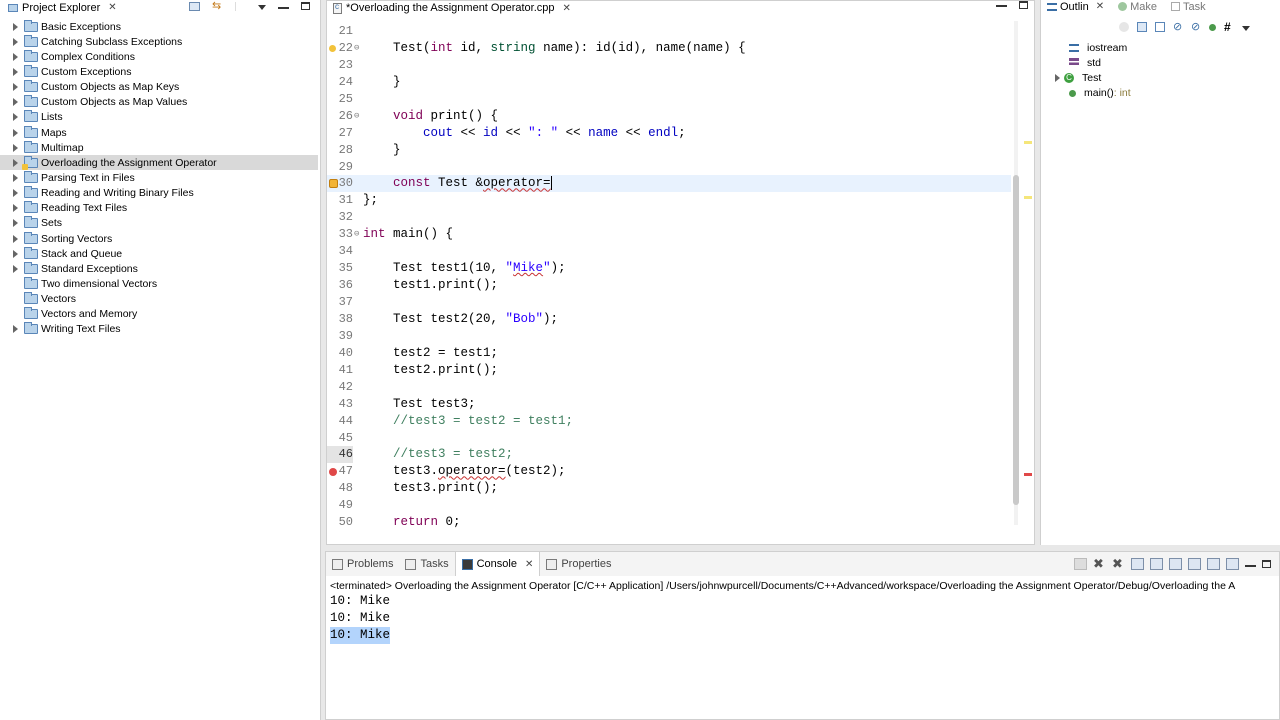  I want to click on tab-tasks: Tasks, so click(426, 564).